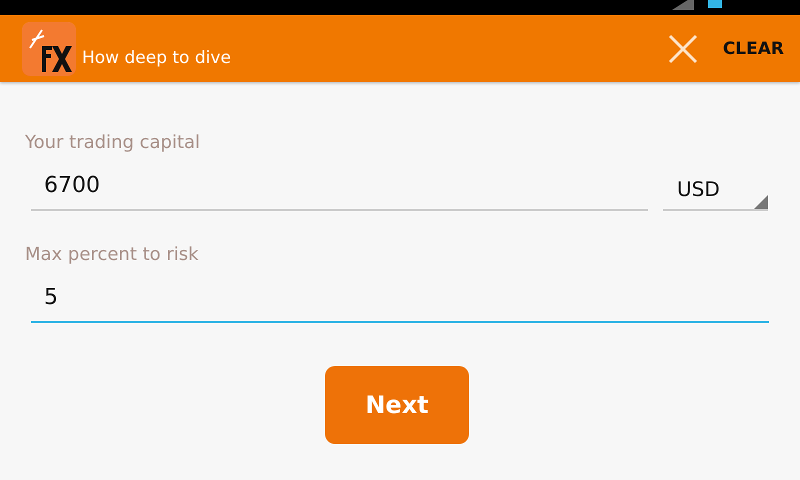 The height and width of the screenshot is (480, 800). I want to click on field-label: Max percent to risk, so click(112, 254).